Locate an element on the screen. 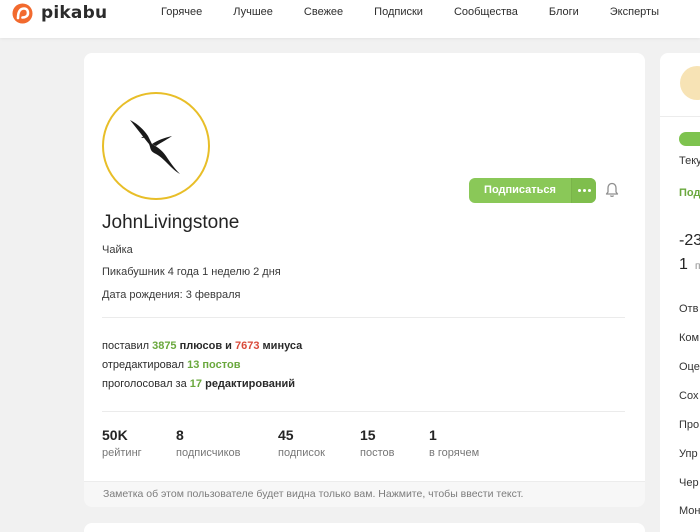 Image resolution: width=700 pixels, height=532 pixels. sidebar-text: Теку is located at coordinates (689, 161).